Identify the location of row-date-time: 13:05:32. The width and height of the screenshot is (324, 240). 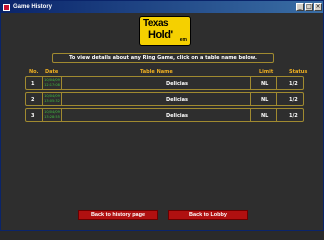
(52, 101).